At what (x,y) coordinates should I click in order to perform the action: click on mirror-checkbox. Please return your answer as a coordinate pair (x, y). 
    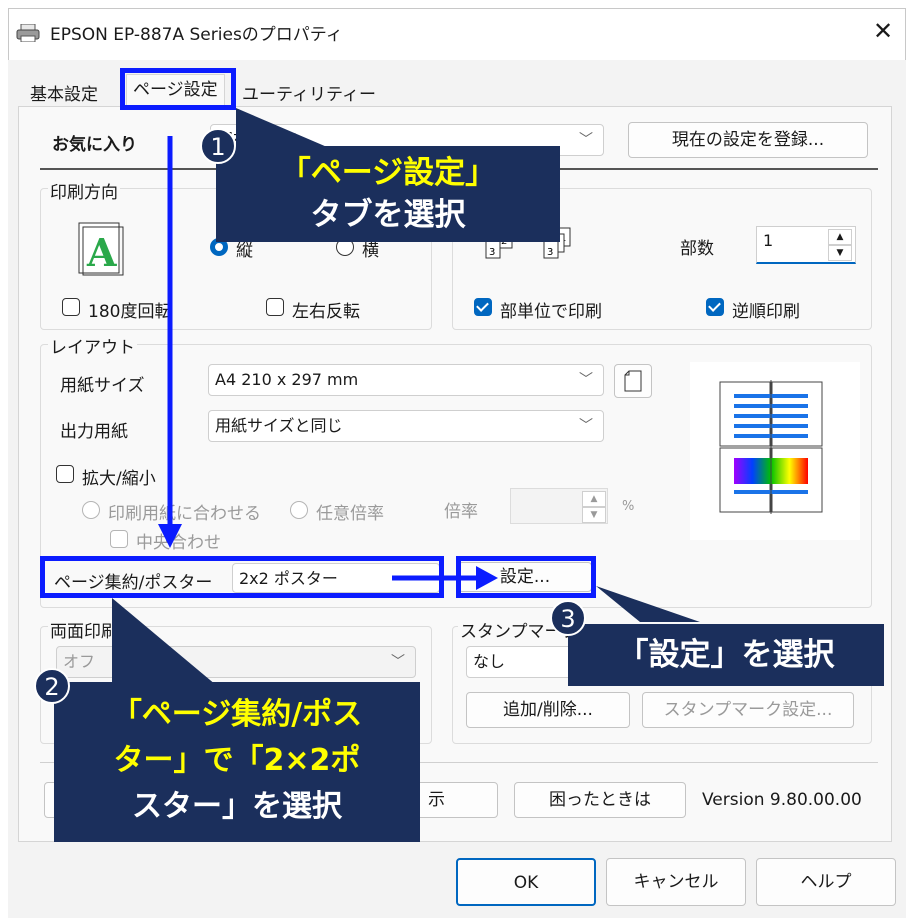
    Looking at the image, I should click on (275, 307).